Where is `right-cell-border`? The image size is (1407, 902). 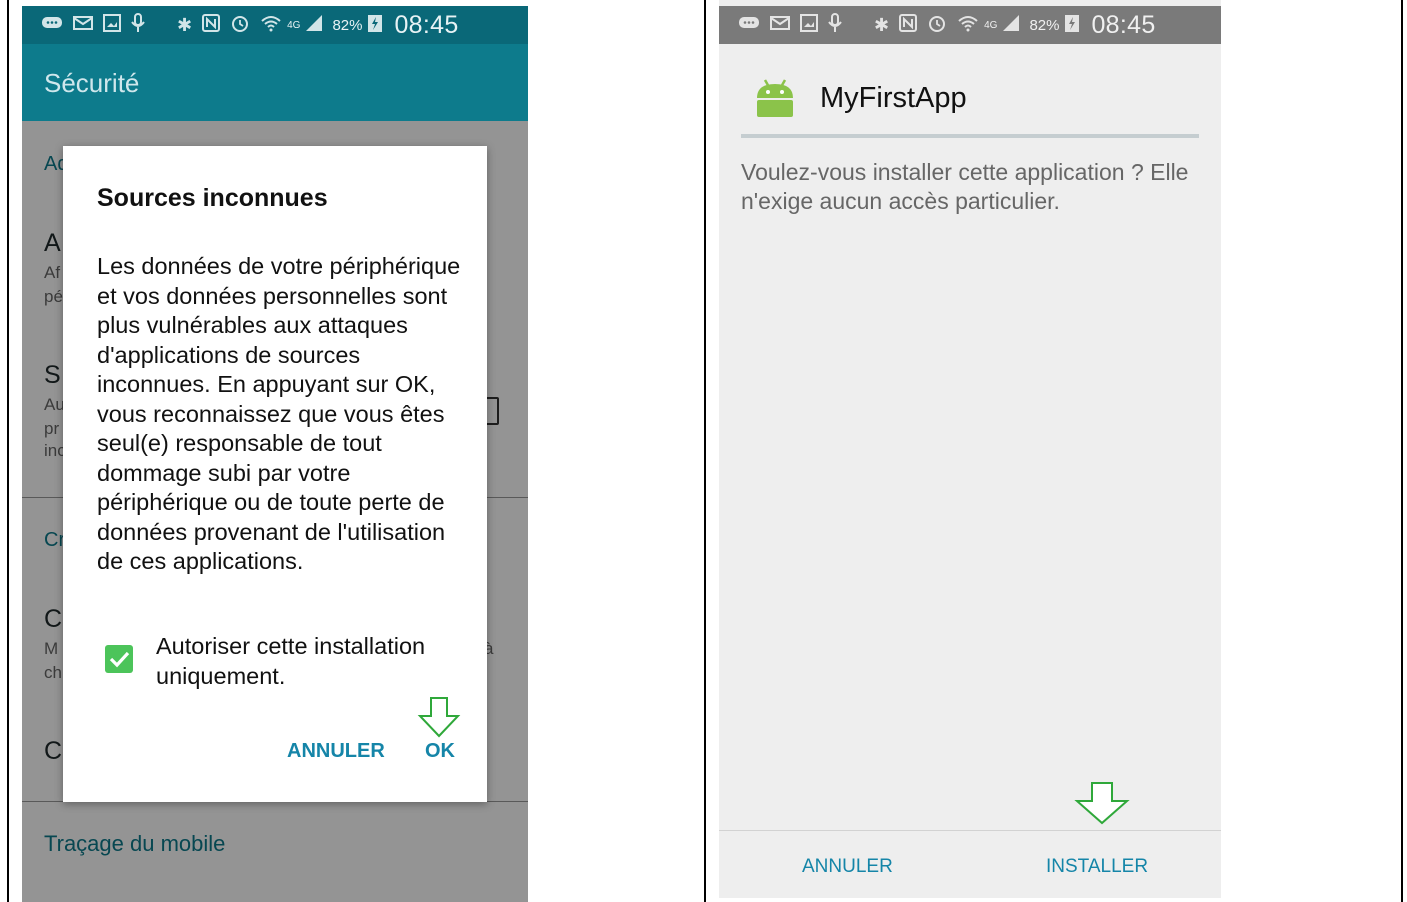
right-cell-border is located at coordinates (1402, 451).